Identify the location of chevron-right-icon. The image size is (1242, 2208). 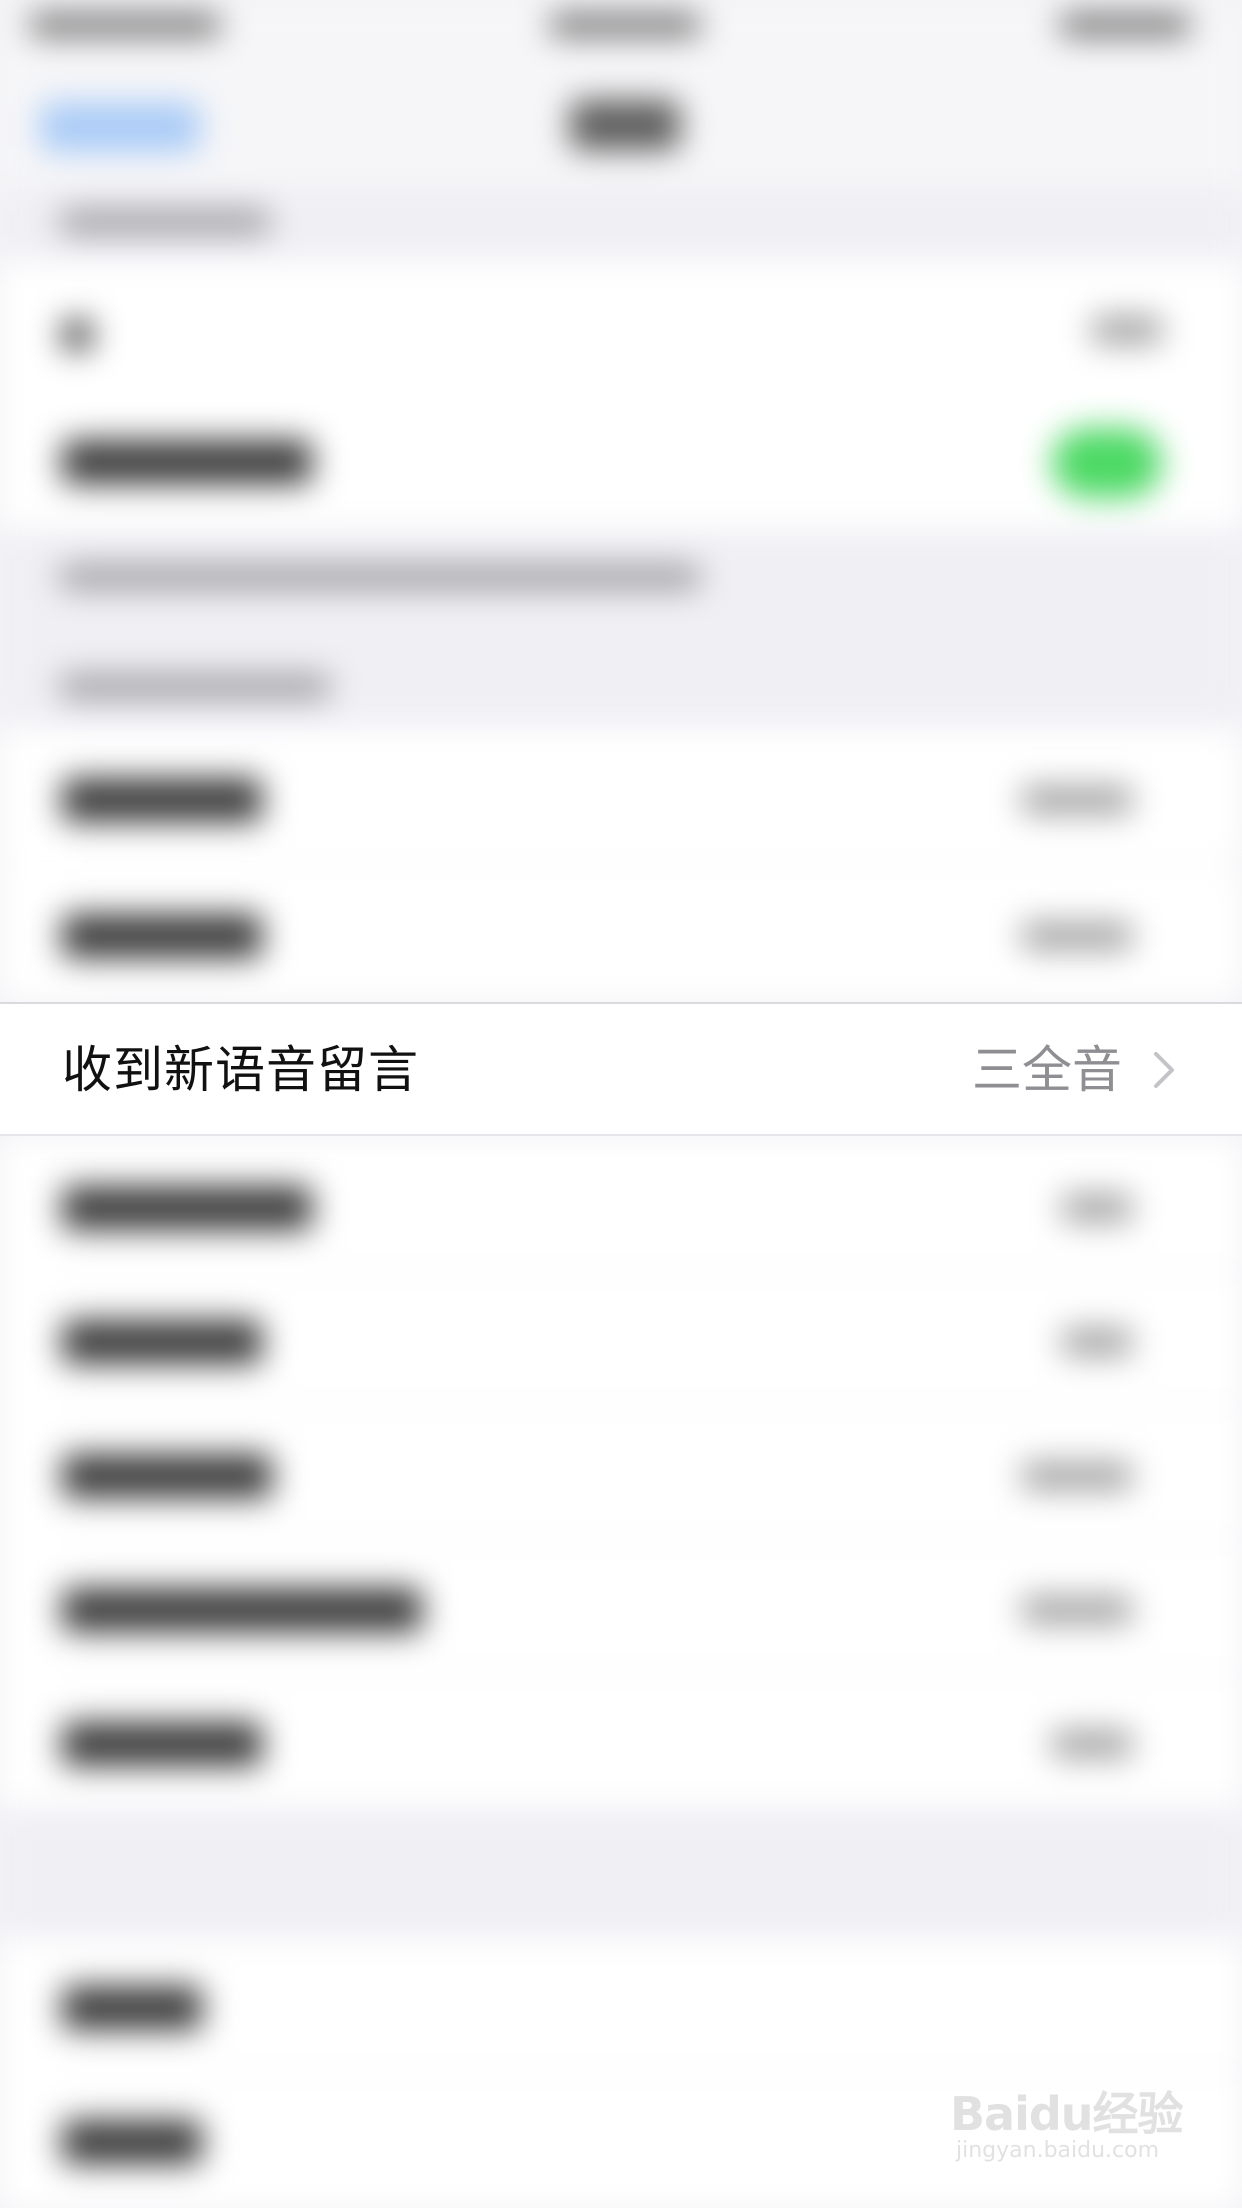
(1164, 1070).